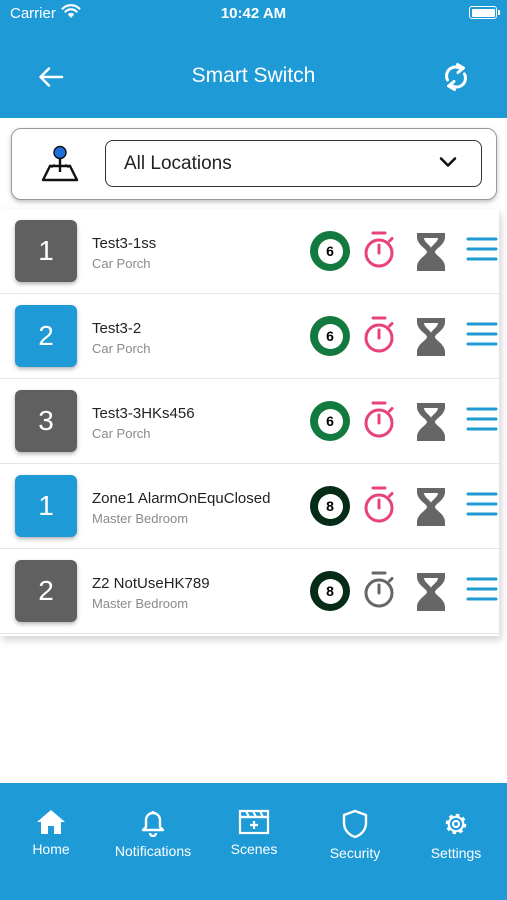  Describe the element at coordinates (355, 824) in the screenshot. I see `shield-icon` at that location.